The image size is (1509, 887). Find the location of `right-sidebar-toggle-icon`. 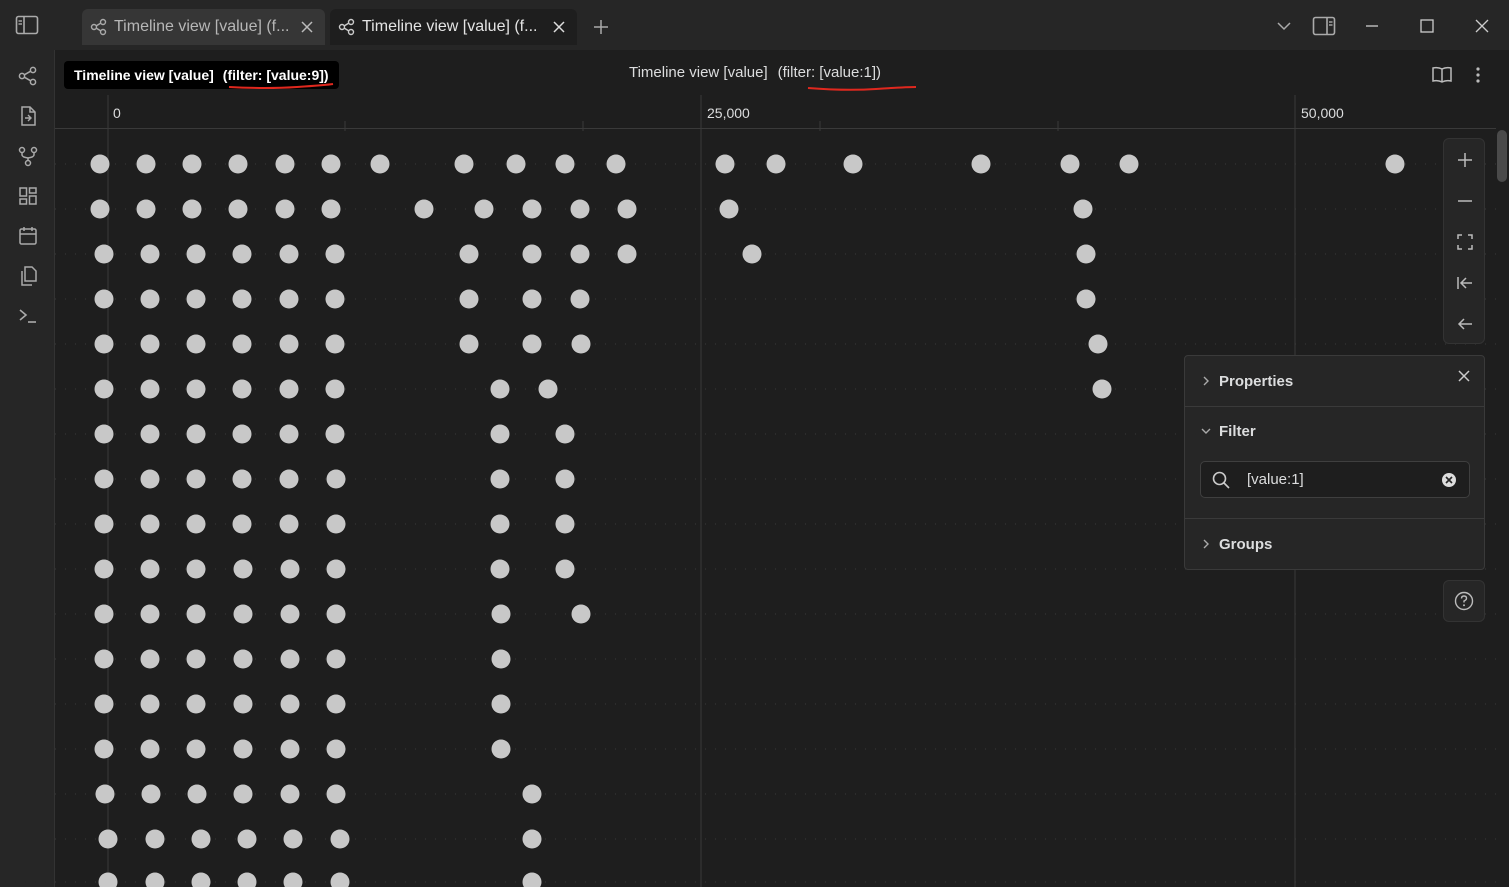

right-sidebar-toggle-icon is located at coordinates (1324, 26).